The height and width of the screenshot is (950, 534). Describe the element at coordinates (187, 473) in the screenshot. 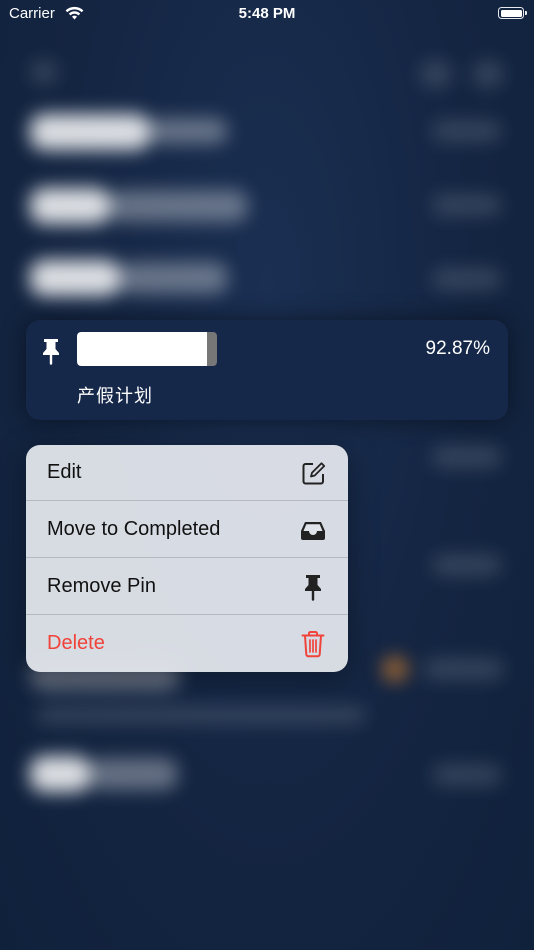

I see `menu-item-edit: Edit` at that location.